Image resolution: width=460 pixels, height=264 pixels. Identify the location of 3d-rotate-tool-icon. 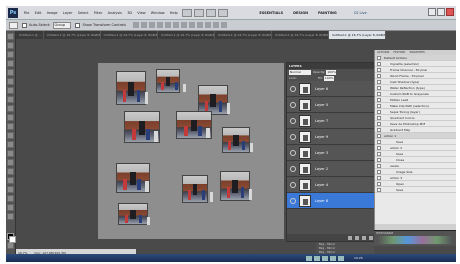
(10, 198).